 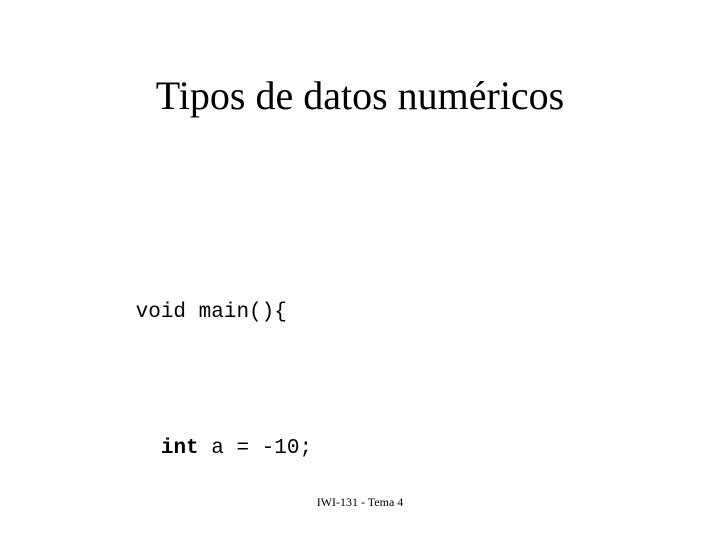 I want to click on code-line: void main(){, so click(x=360, y=293).